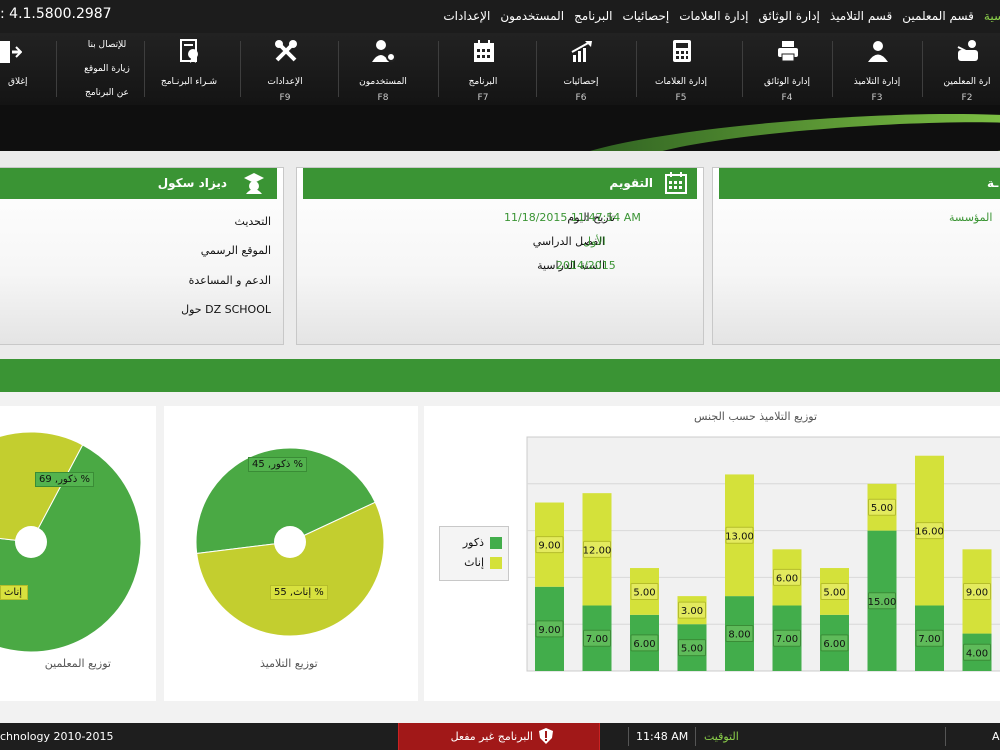 The image size is (1000, 750). I want to click on teachers-pie-card: توزيع المعلمين ذكور, 69 % إناث, so click(78, 553).